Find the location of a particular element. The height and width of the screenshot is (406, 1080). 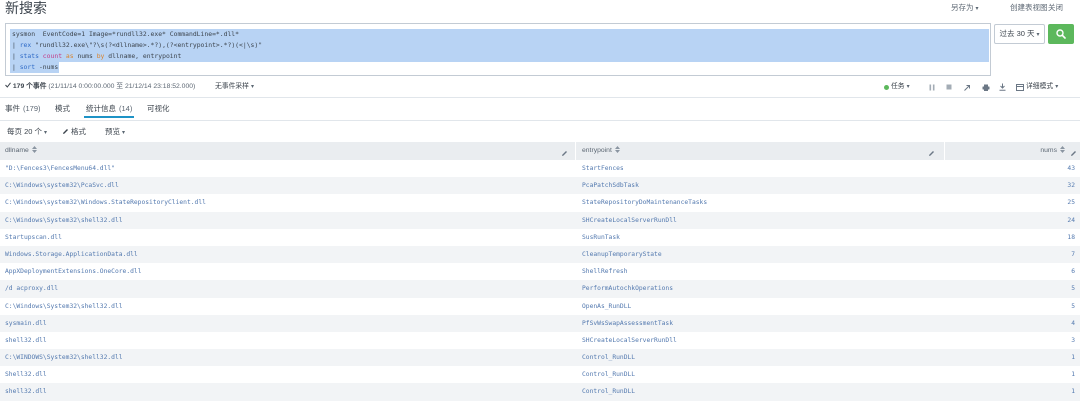

search-query-line: | sort -nums is located at coordinates (499, 67).